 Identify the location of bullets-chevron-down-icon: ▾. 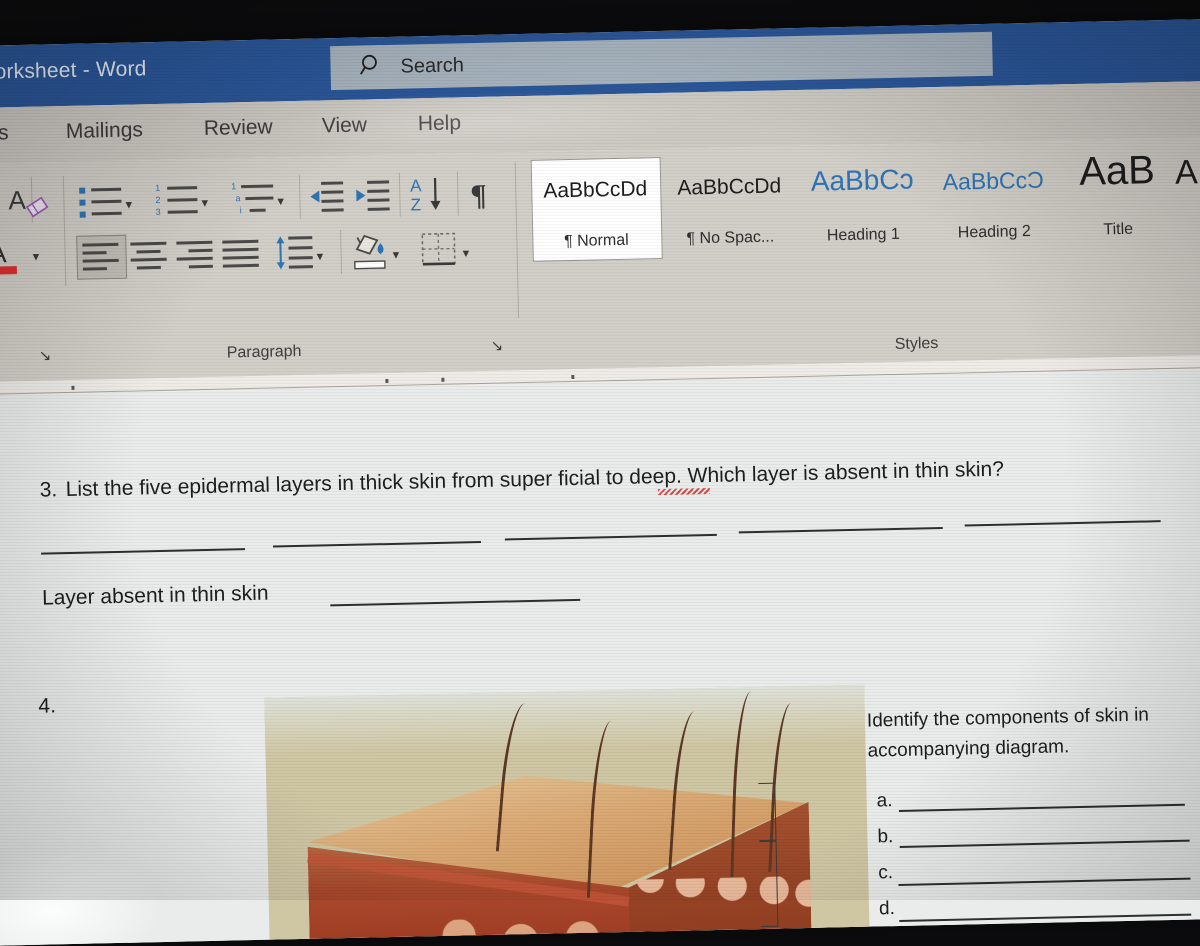
(128, 205).